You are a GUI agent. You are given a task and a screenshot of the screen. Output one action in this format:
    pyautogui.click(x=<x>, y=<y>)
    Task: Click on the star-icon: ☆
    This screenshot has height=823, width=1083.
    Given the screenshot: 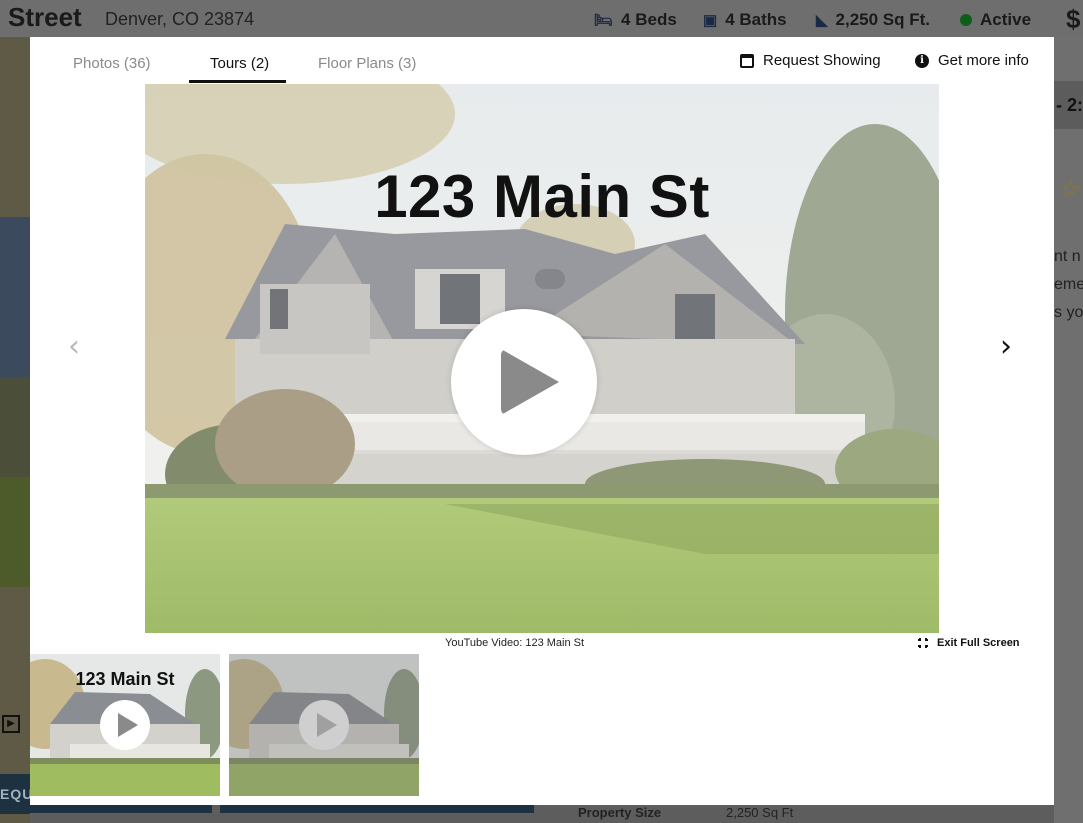 What is the action you would take?
    pyautogui.click(x=1071, y=189)
    